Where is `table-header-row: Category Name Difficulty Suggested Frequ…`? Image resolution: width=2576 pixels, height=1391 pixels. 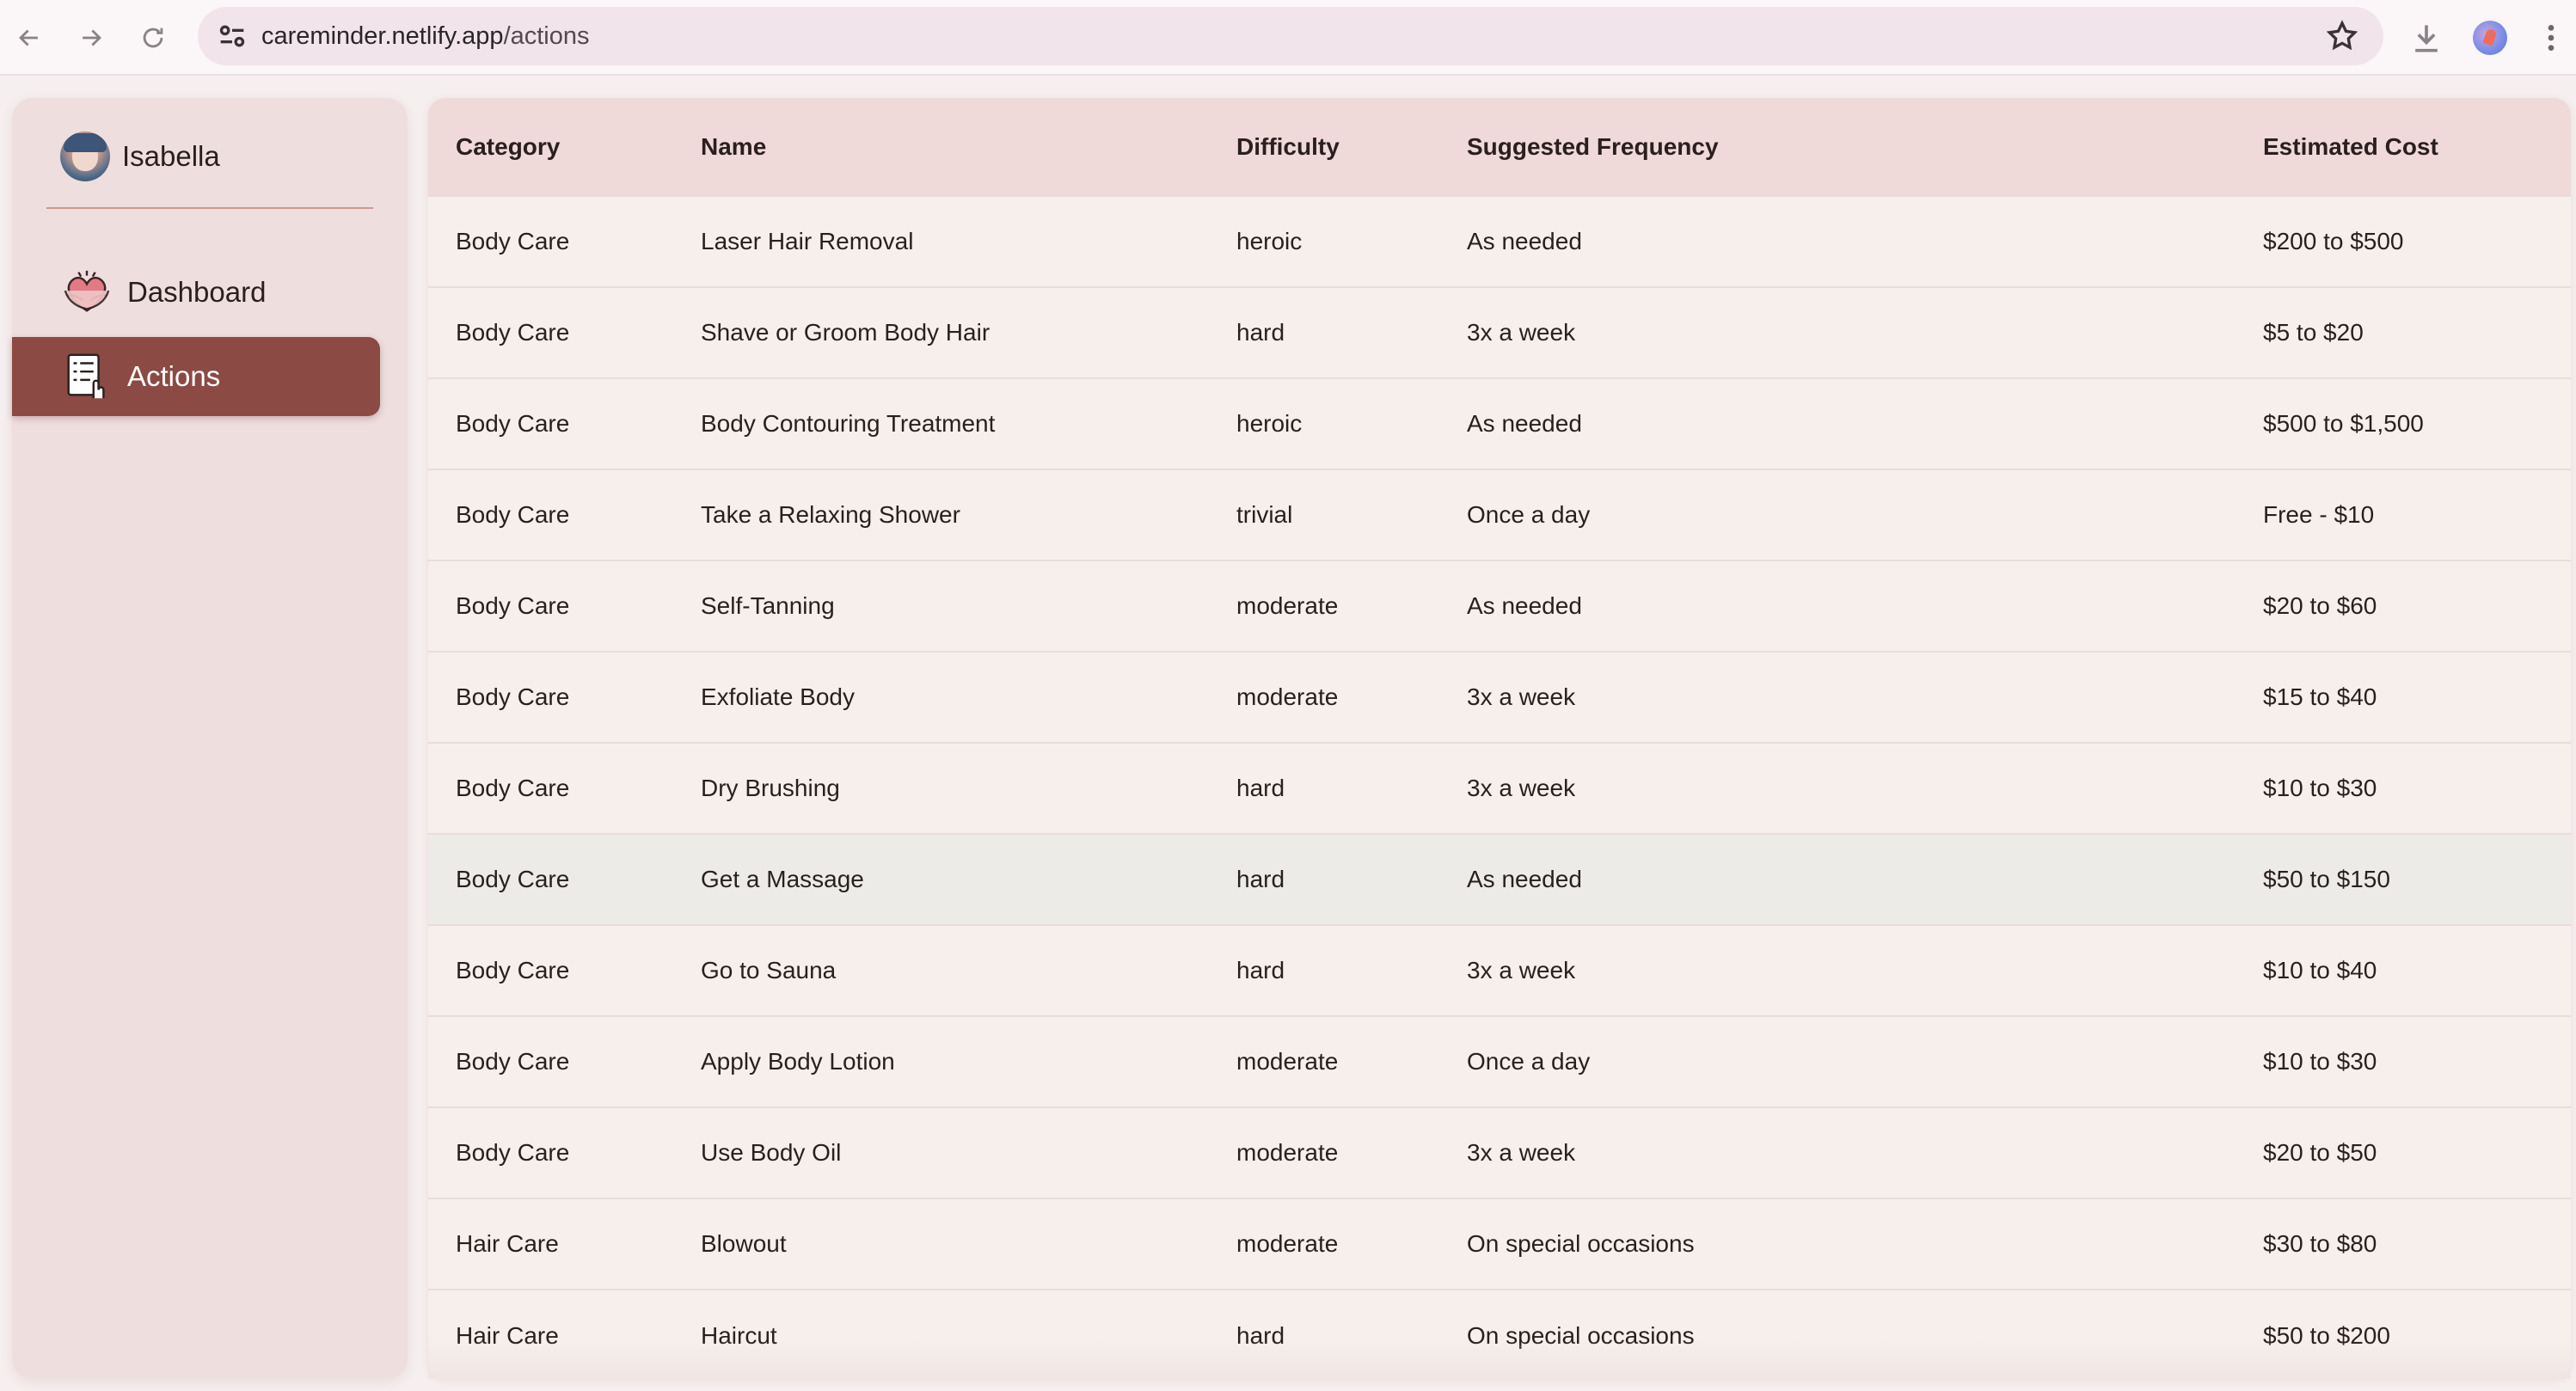
table-header-row: Category Name Difficulty Suggested Frequ… is located at coordinates (1499, 147).